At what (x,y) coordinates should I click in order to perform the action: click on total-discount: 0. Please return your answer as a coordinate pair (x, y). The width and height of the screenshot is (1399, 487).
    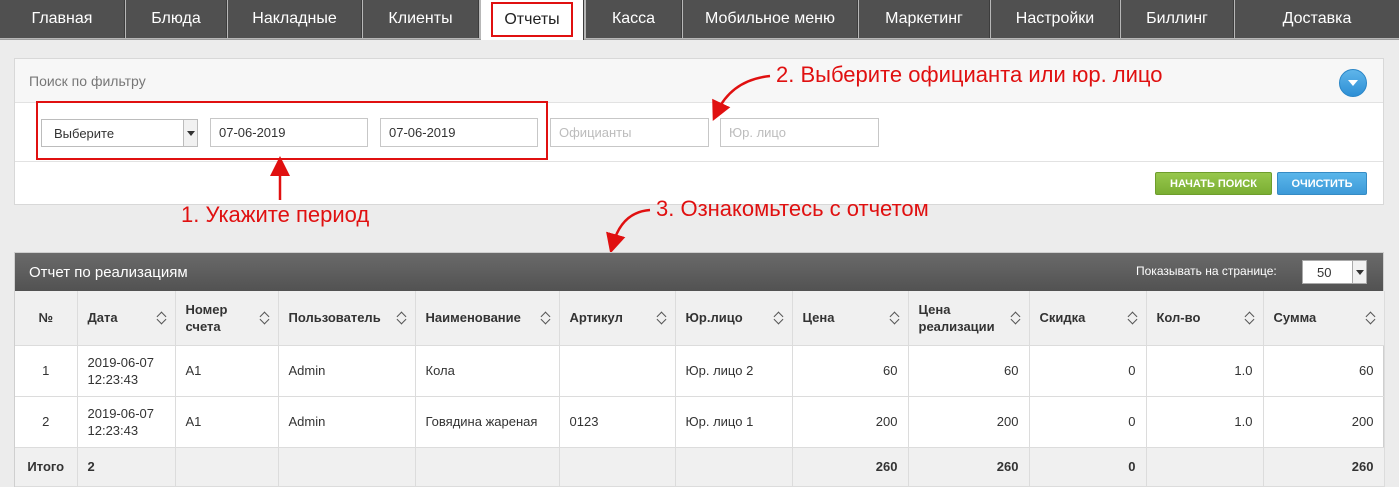
    Looking at the image, I should click on (1088, 467).